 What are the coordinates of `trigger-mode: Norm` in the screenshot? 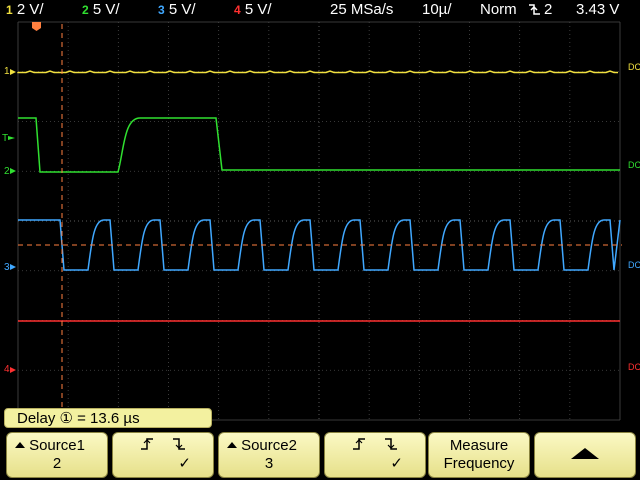 It's located at (498, 10).